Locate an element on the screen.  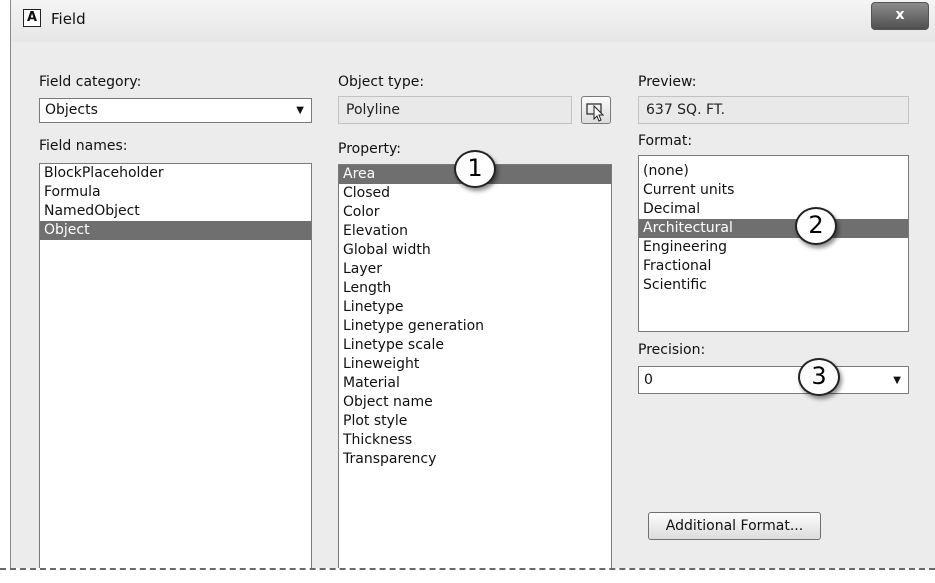
callout-1: 1 is located at coordinates (475, 169).